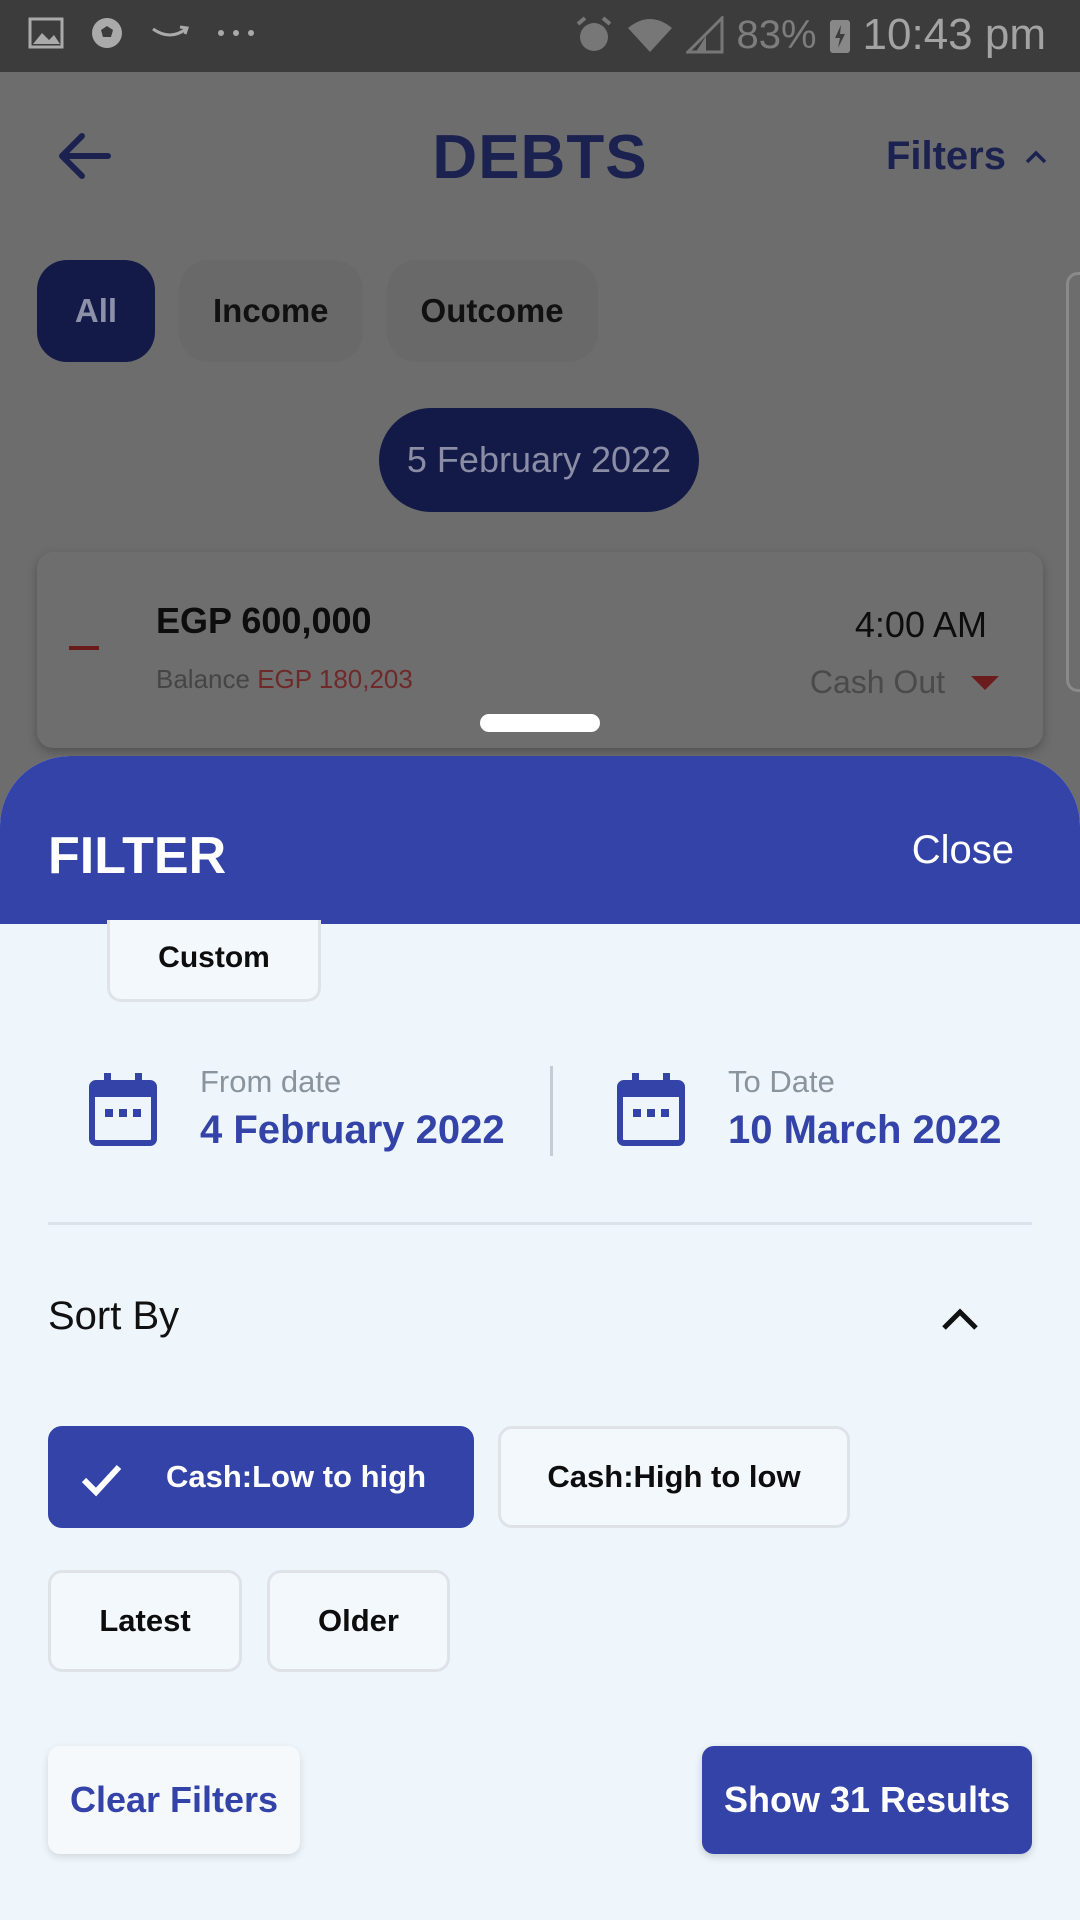  Describe the element at coordinates (296, 1476) in the screenshot. I see `sort-option-label: Cash:Low to high` at that location.